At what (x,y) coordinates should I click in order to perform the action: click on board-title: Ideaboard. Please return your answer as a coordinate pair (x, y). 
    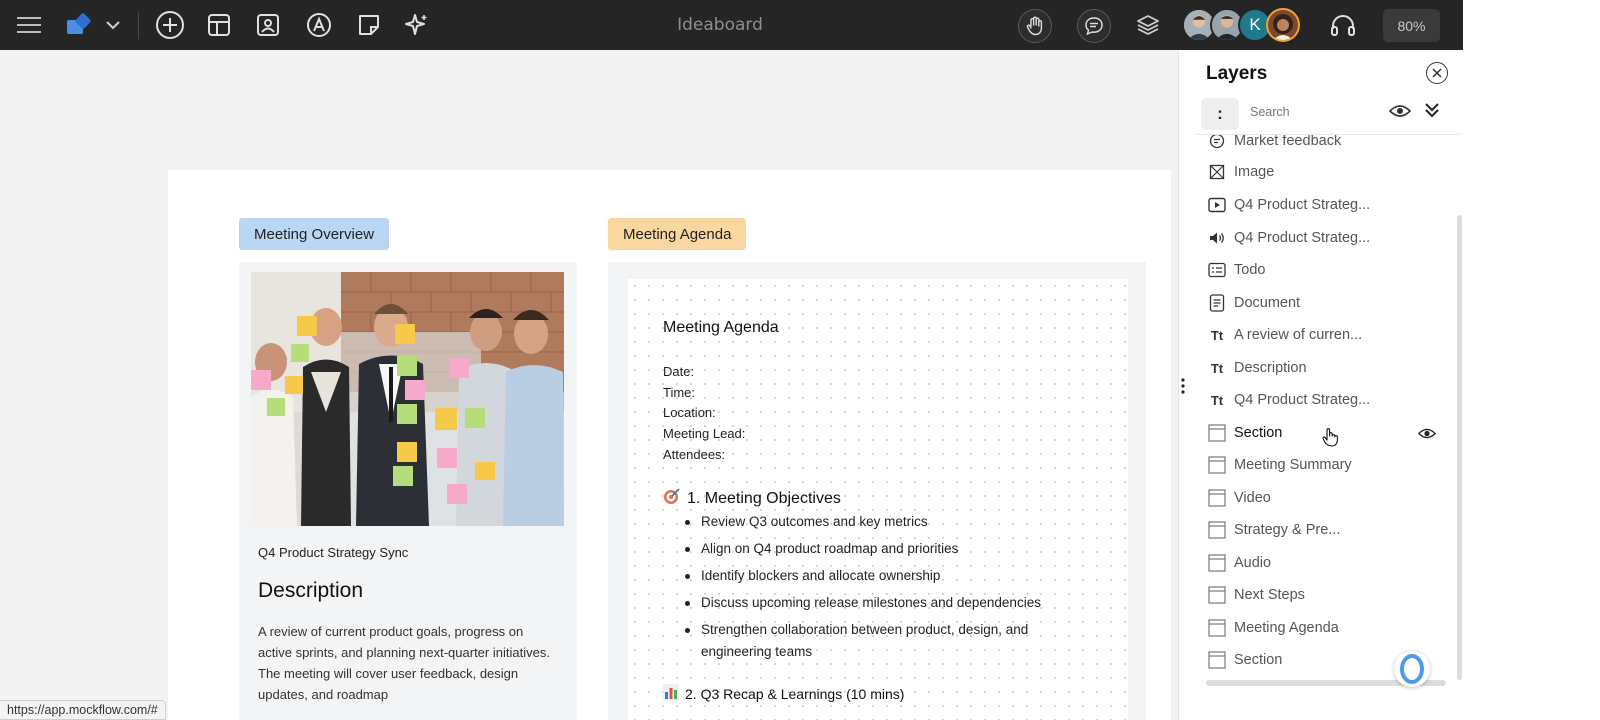
    Looking at the image, I should click on (720, 25).